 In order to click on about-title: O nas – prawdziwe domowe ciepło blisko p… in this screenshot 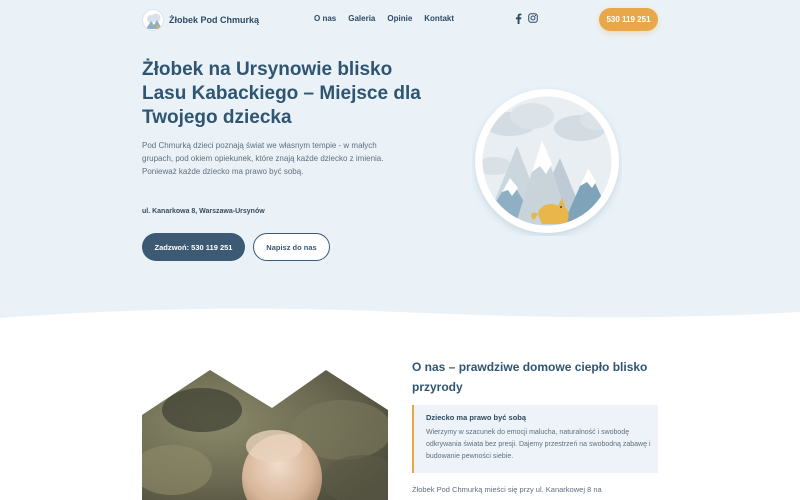, I will do `click(530, 377)`.